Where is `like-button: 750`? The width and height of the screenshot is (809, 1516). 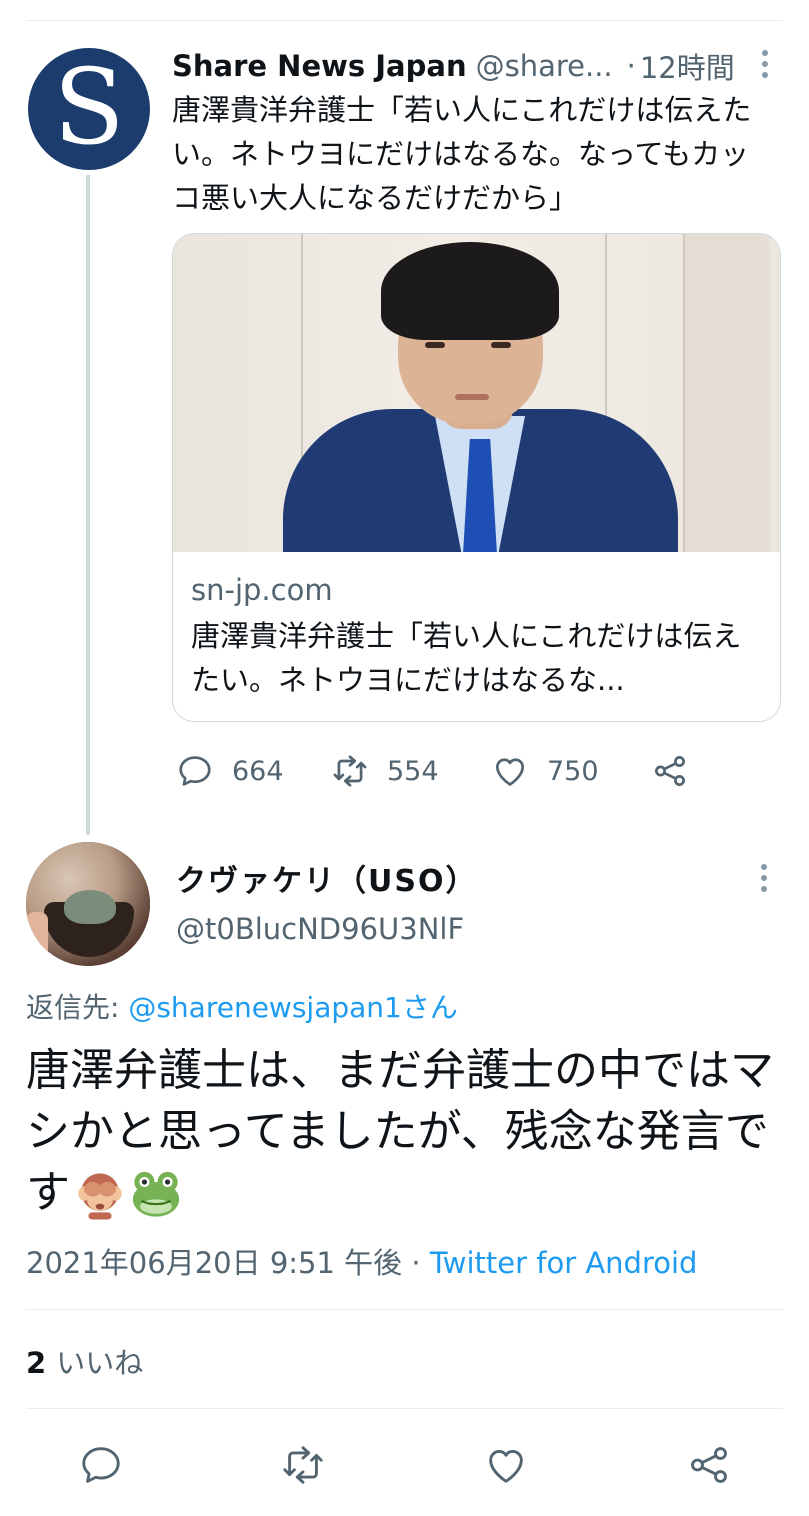 like-button: 750 is located at coordinates (571, 771).